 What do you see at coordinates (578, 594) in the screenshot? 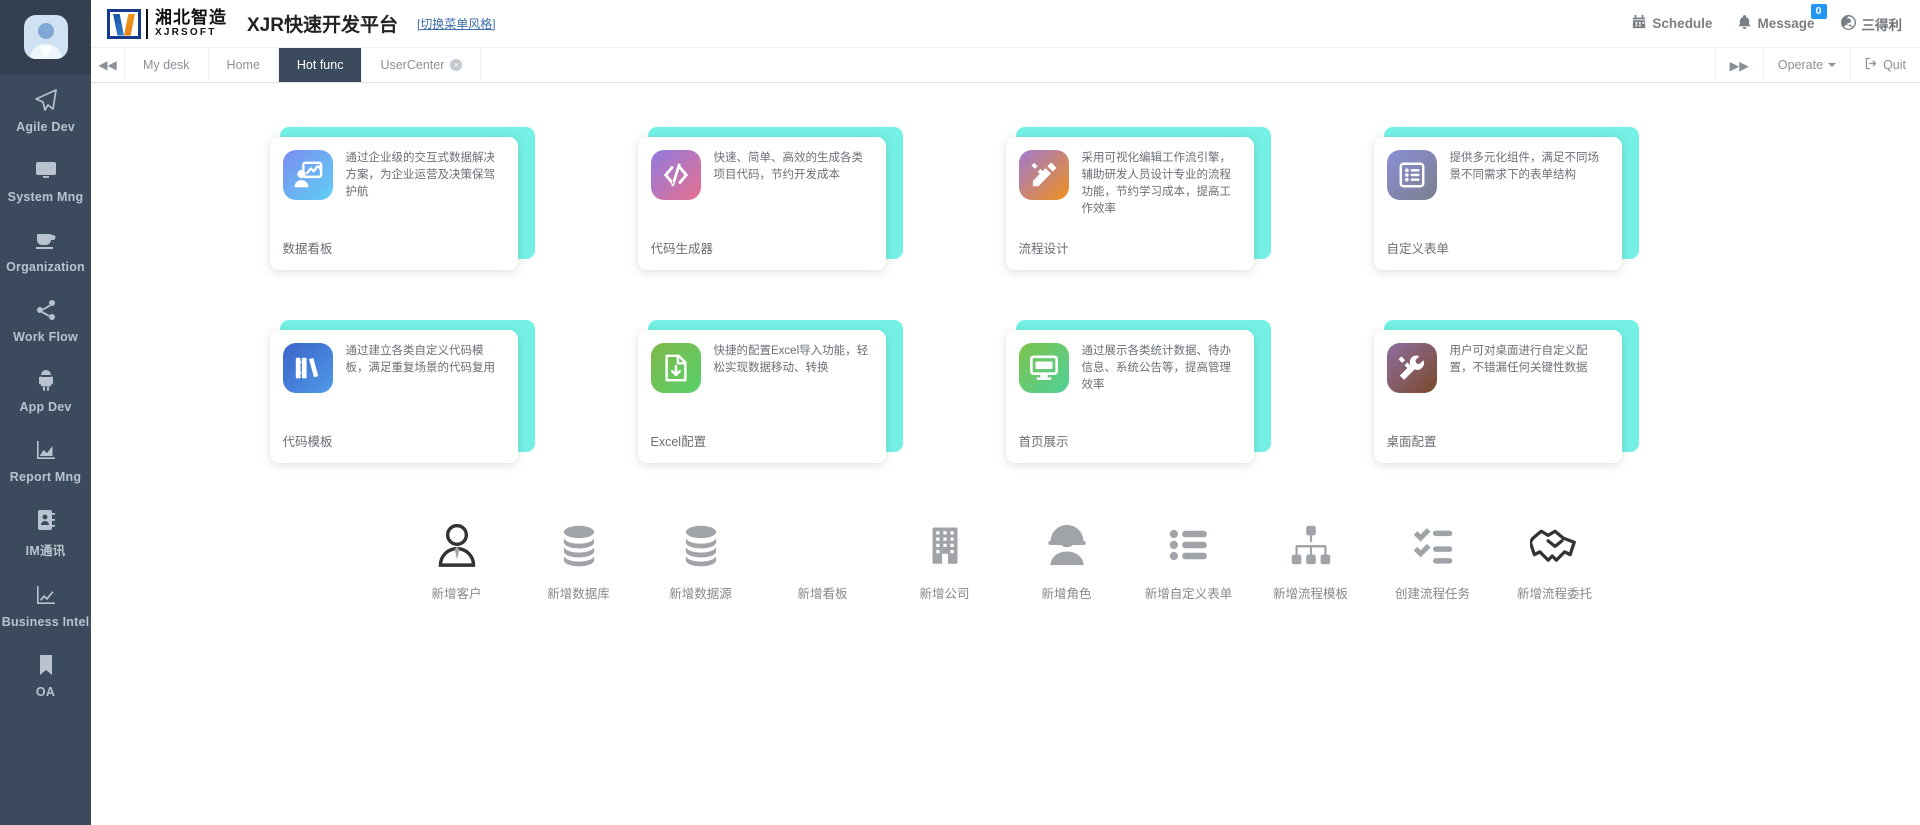
I see `quick-action-label: 新增数据库` at bounding box center [578, 594].